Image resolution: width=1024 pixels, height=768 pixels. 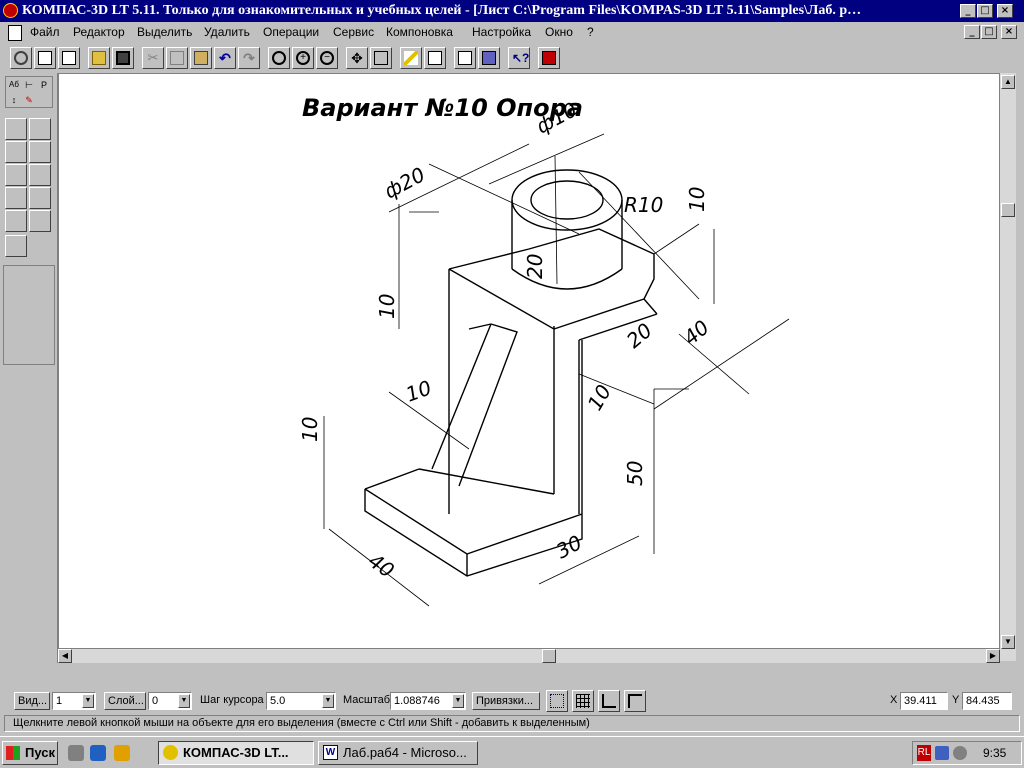 What do you see at coordinates (465, 58) in the screenshot?
I see `print-preview-icon` at bounding box center [465, 58].